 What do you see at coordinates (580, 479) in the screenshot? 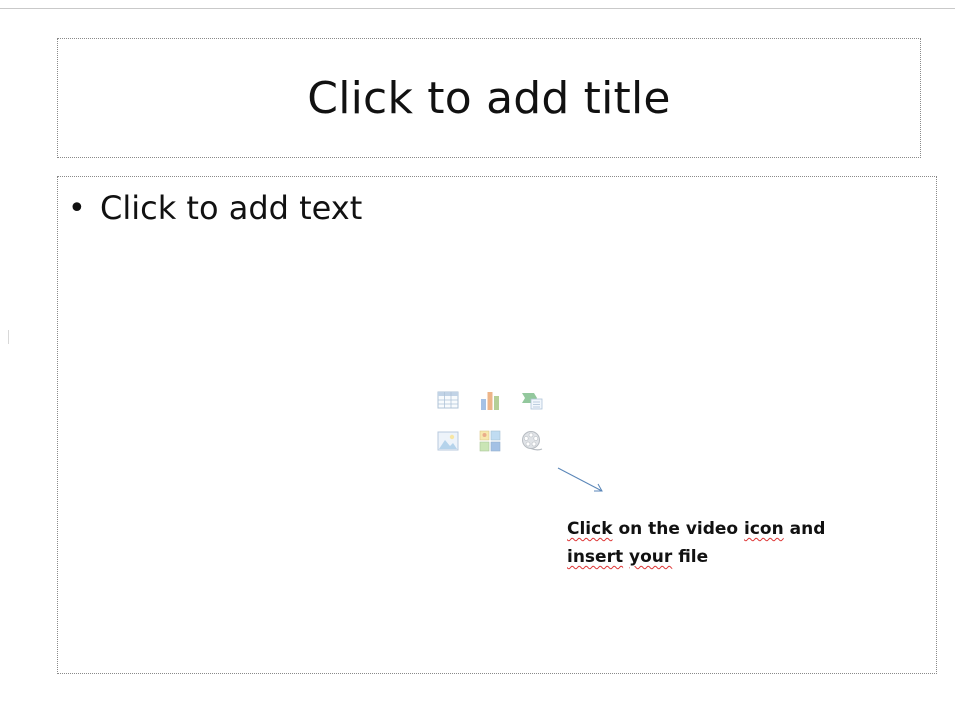
I see `pointer-arrow` at bounding box center [580, 479].